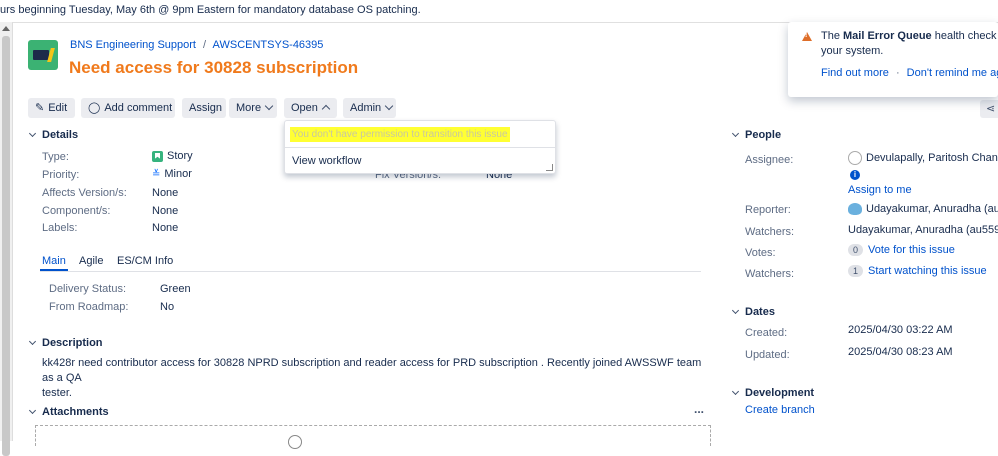 The image size is (998, 456). I want to click on components-label: Component/s:, so click(76, 211).